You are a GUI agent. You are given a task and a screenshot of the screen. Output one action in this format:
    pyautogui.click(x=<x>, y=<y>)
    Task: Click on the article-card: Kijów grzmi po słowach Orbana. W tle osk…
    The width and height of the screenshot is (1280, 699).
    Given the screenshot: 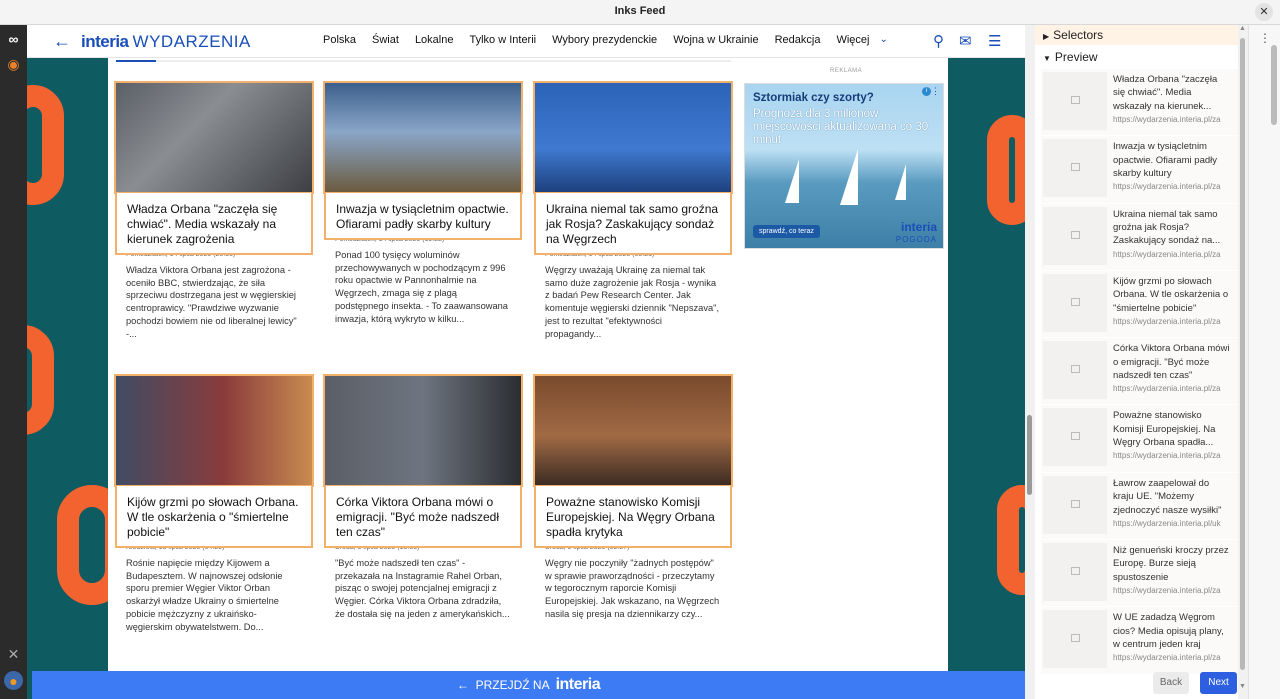 What is the action you would take?
    pyautogui.click(x=214, y=503)
    